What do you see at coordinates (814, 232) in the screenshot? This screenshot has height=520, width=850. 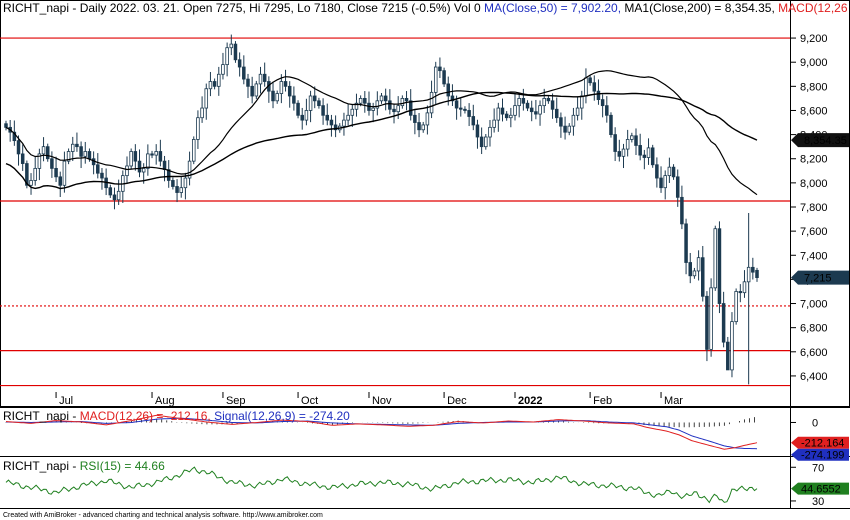 I see `y-tick-label: 7,600` at bounding box center [814, 232].